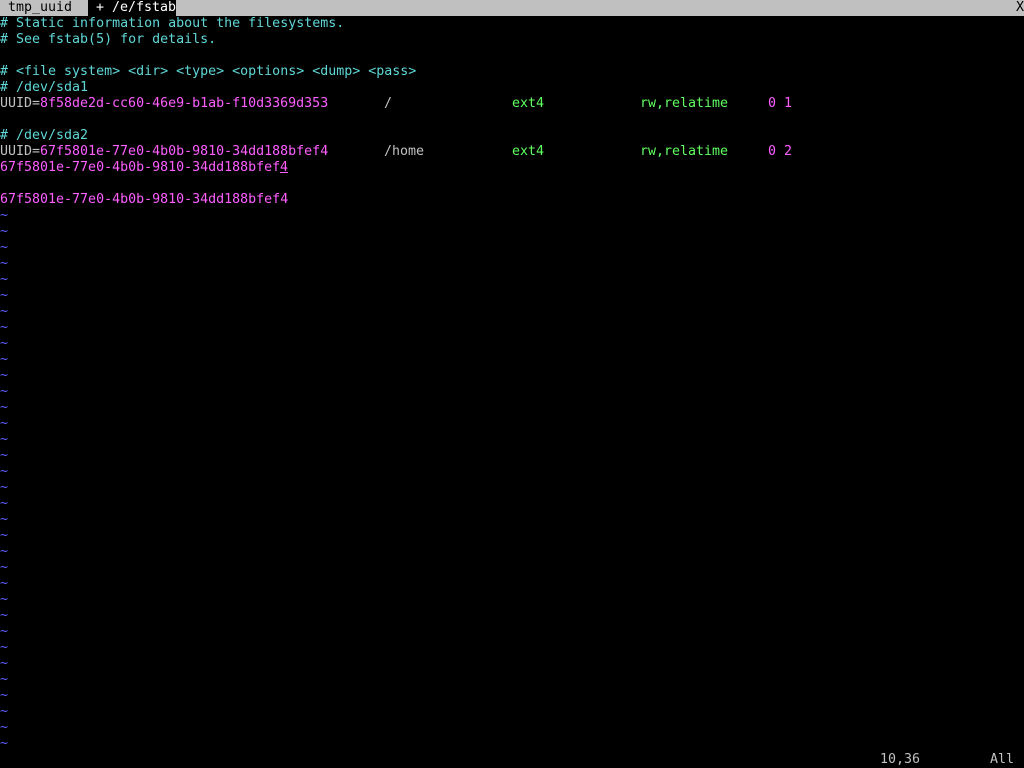  What do you see at coordinates (388, 103) in the screenshot?
I see `mount-dir: /` at bounding box center [388, 103].